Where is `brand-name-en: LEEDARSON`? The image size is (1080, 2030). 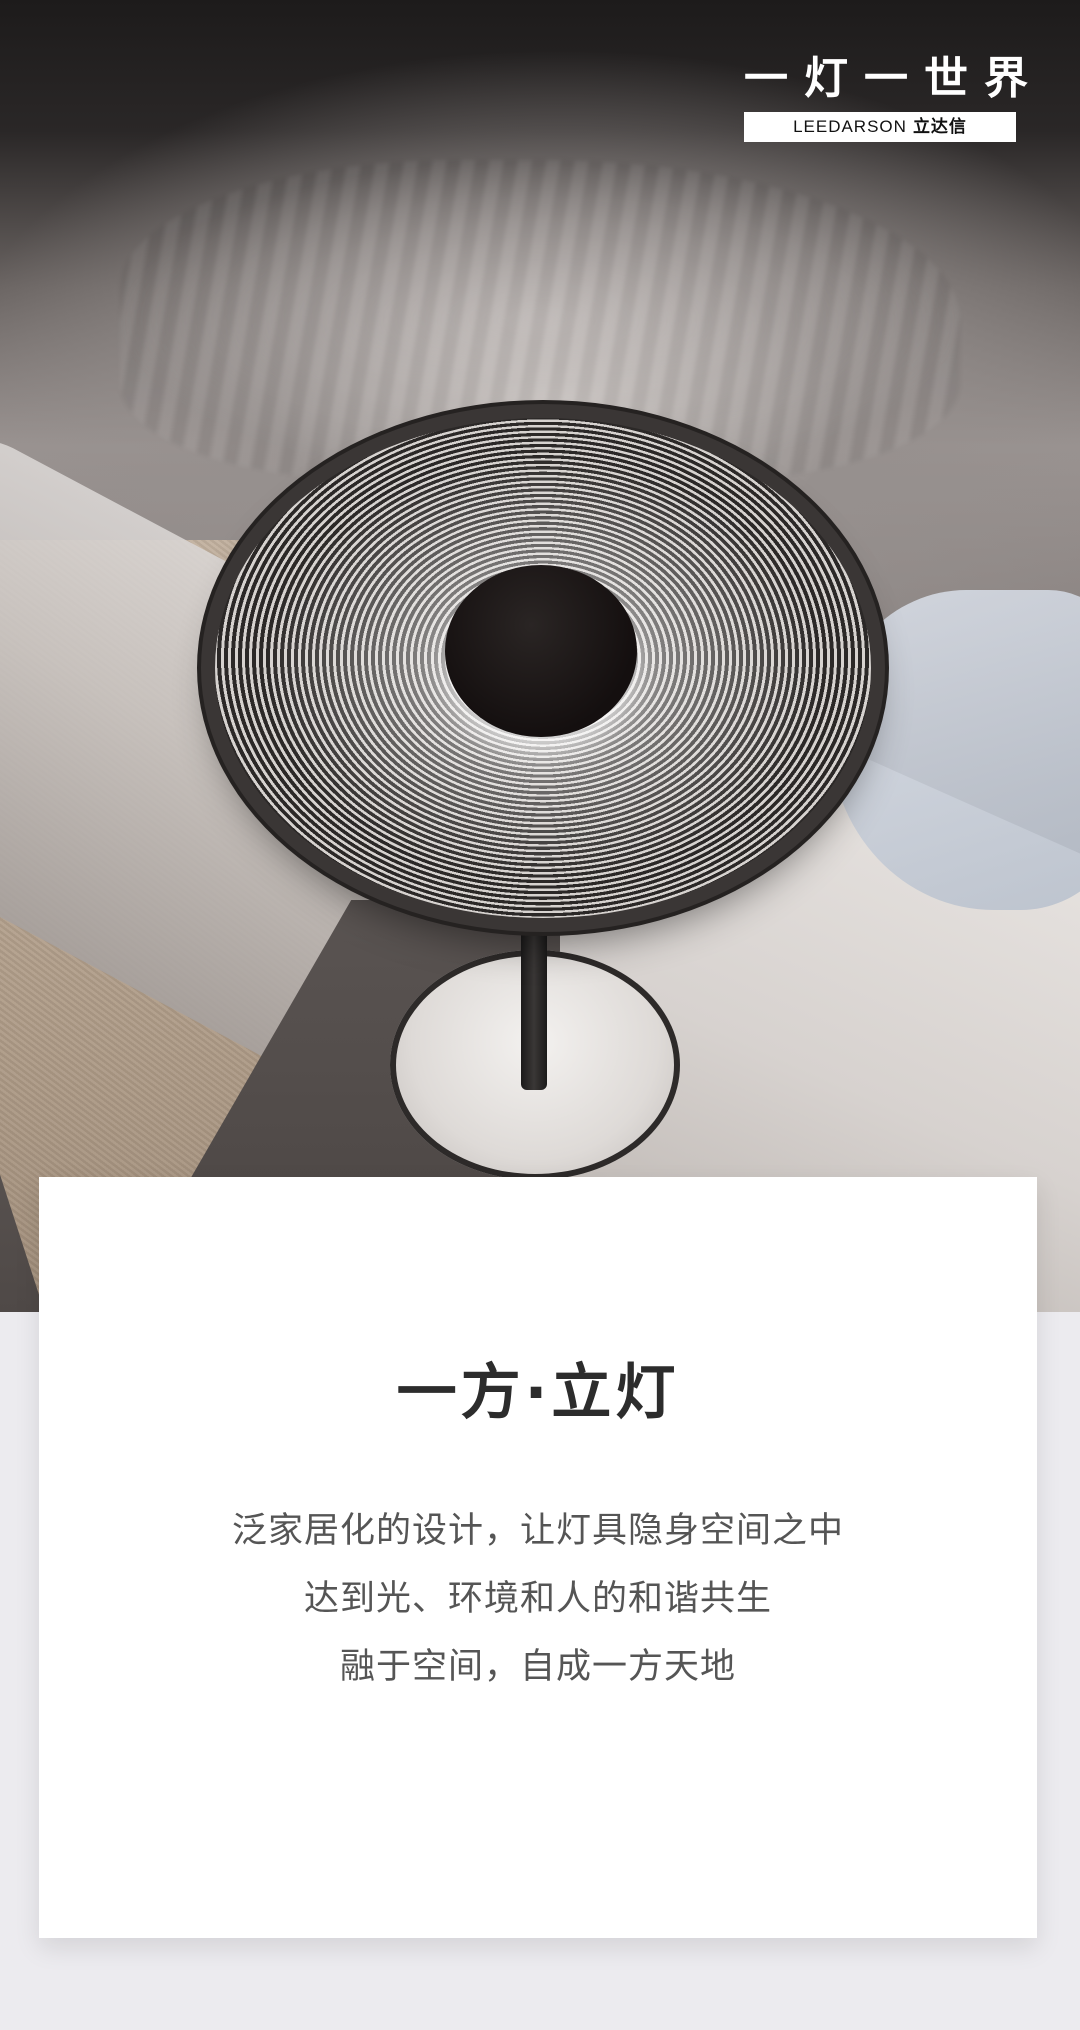 brand-name-en: LEEDARSON is located at coordinates (850, 126).